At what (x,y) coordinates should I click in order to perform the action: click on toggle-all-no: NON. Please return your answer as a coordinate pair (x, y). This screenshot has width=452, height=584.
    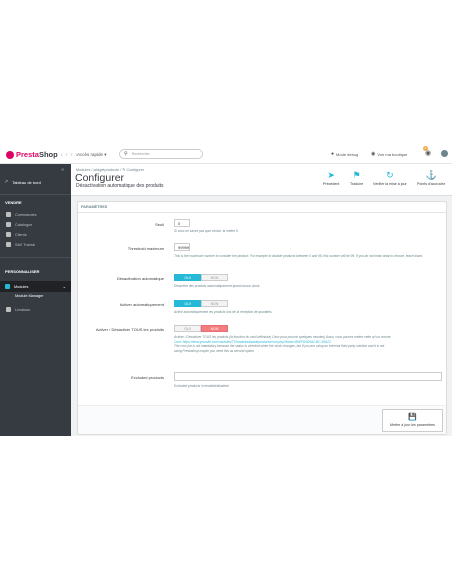
    Looking at the image, I should click on (214, 328).